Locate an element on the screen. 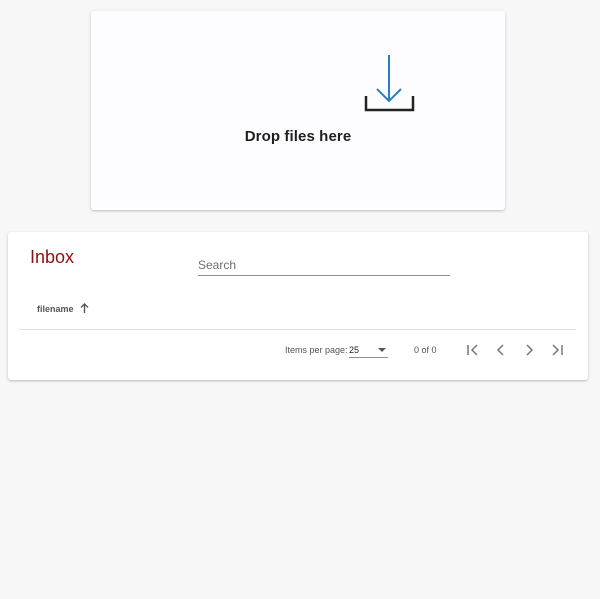 The image size is (600, 599). table-header-row: filename is located at coordinates (297, 311).